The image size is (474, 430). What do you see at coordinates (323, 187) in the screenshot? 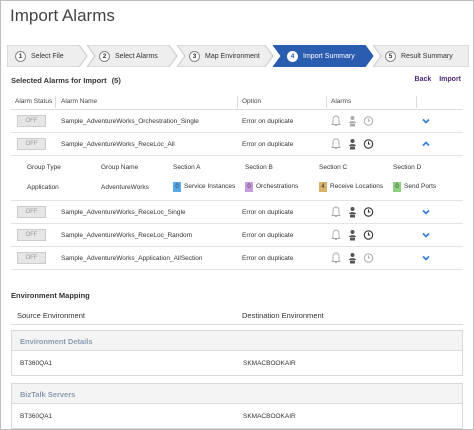
I see `section-c-count: 4` at bounding box center [323, 187].